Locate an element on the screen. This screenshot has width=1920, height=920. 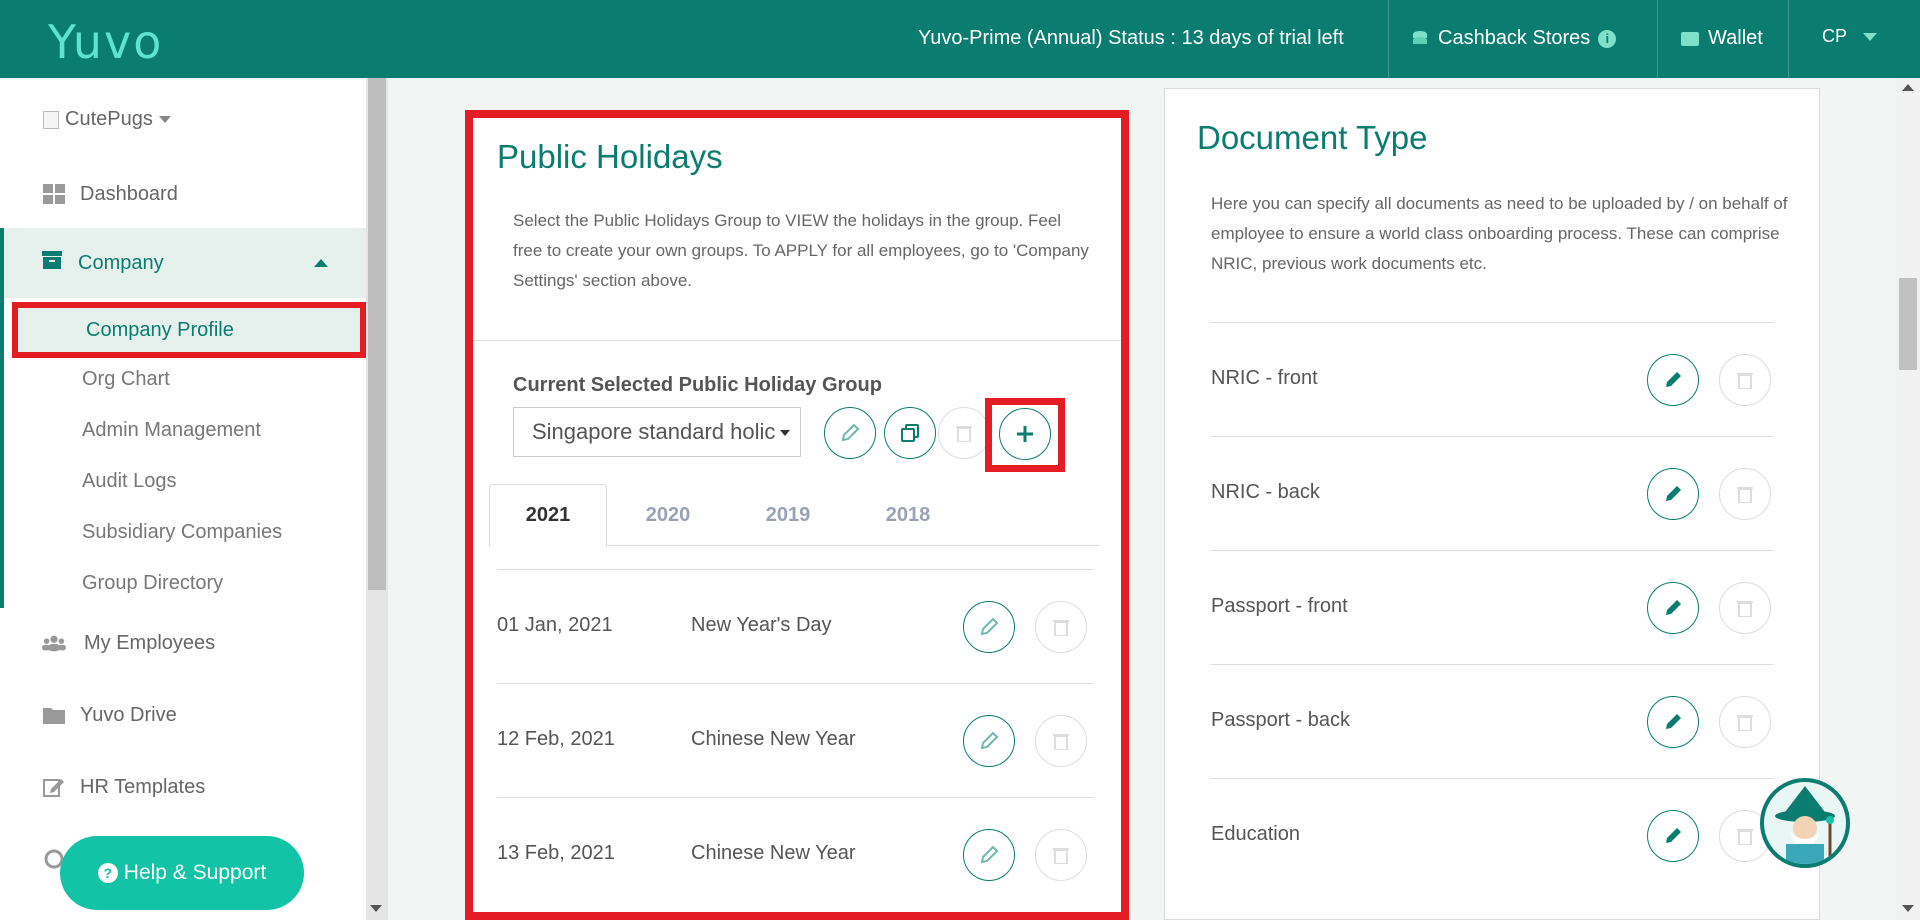
assistant-wizard-avatar is located at coordinates (1805, 823).